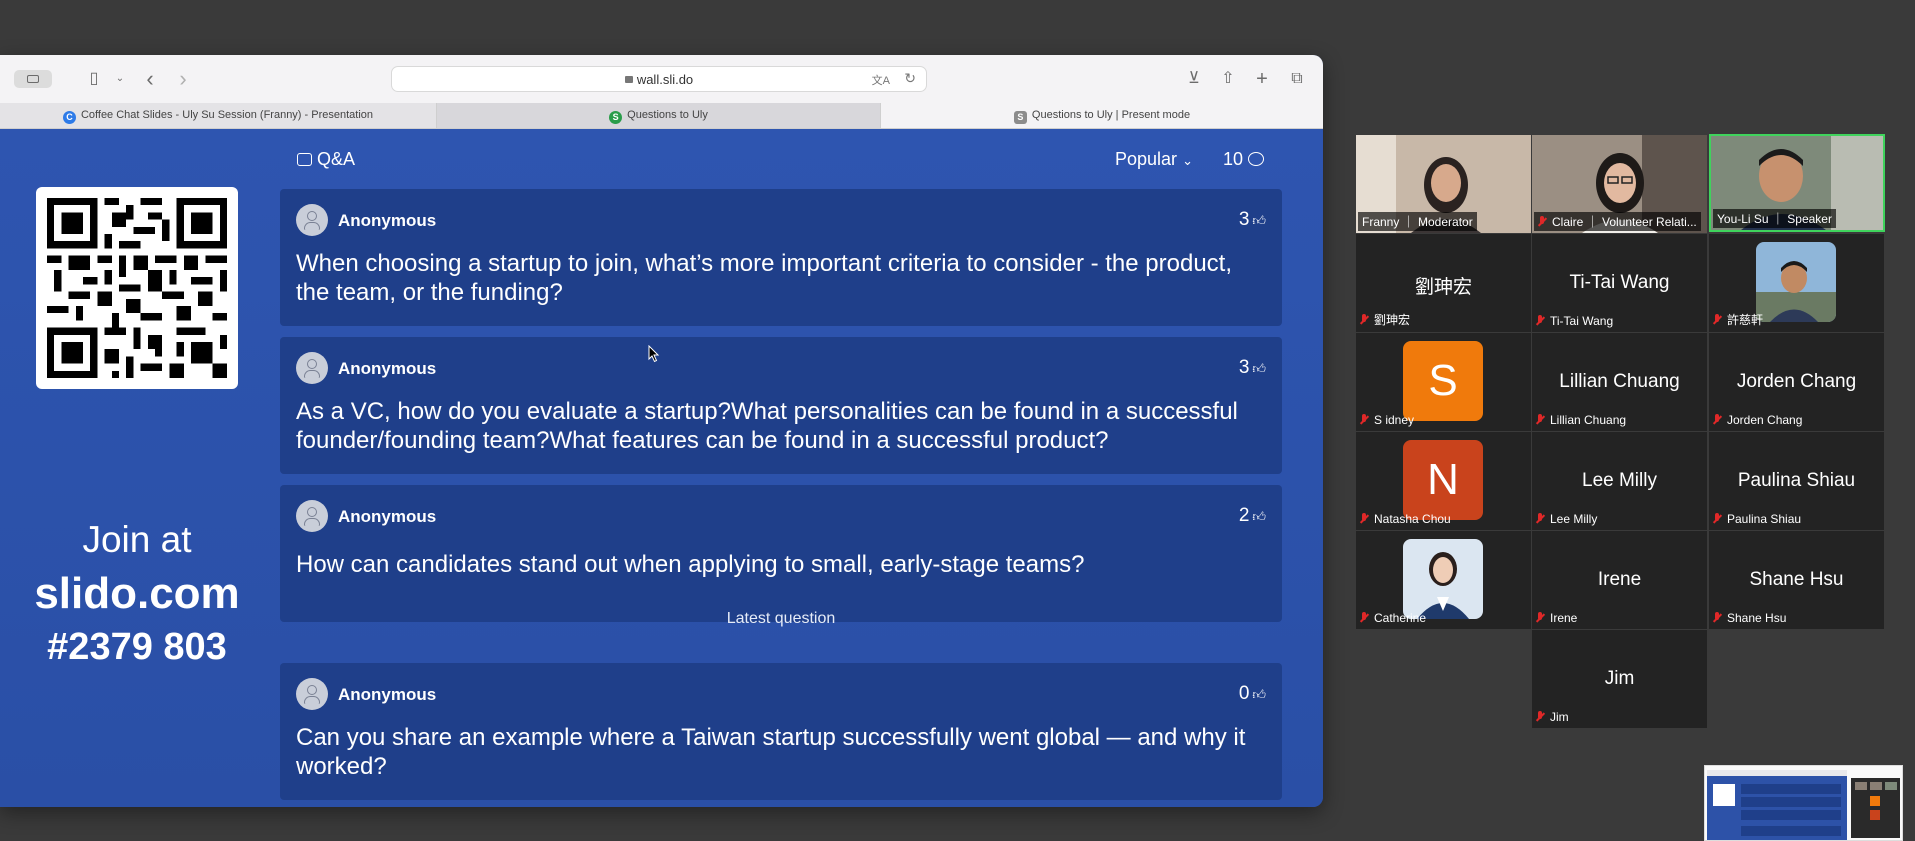  Describe the element at coordinates (1443, 580) in the screenshot. I see `participant-tile: Catherine` at that location.